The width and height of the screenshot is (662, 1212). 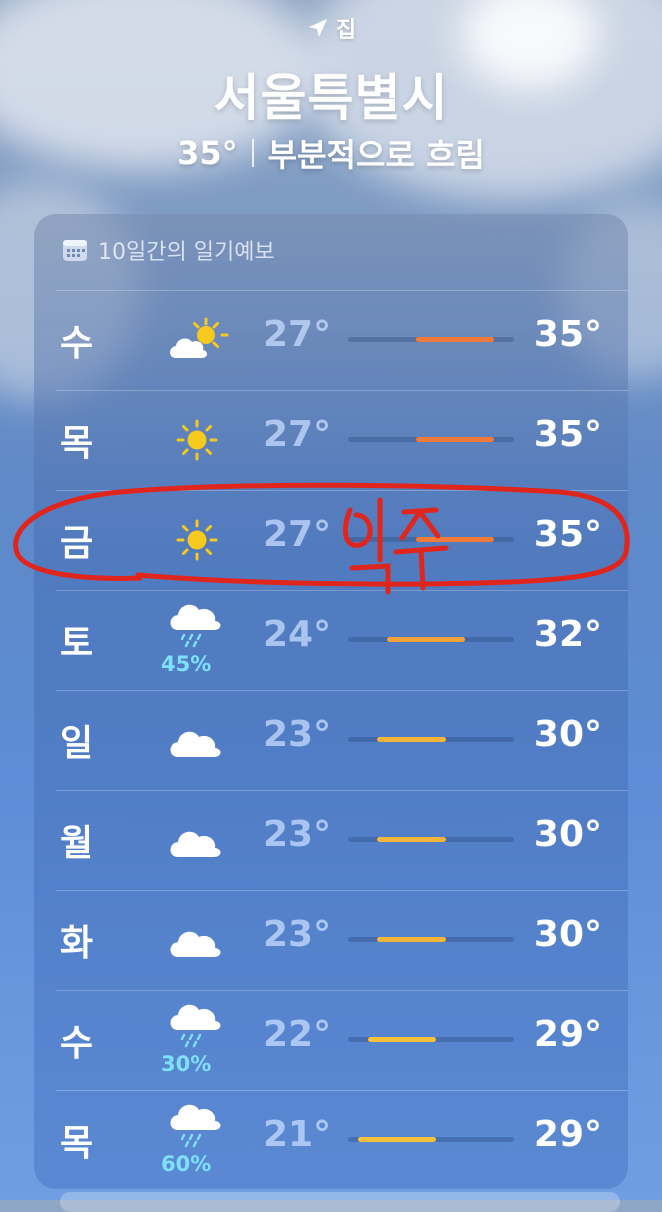 I want to click on forecast-row: 수 27° 35°, so click(x=331, y=340).